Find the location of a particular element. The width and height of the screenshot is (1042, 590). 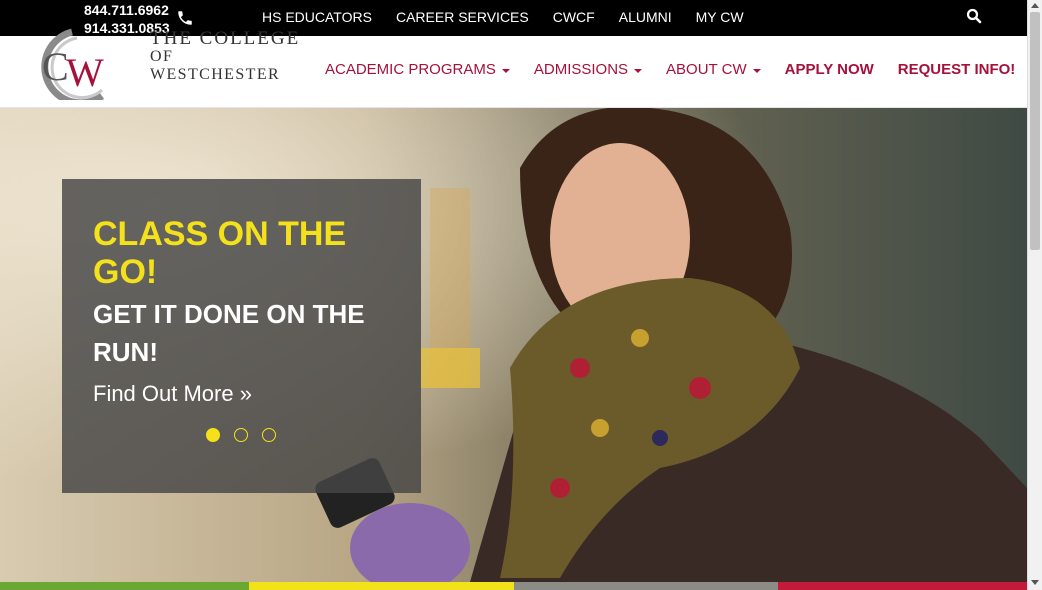

strip-red is located at coordinates (902, 586).